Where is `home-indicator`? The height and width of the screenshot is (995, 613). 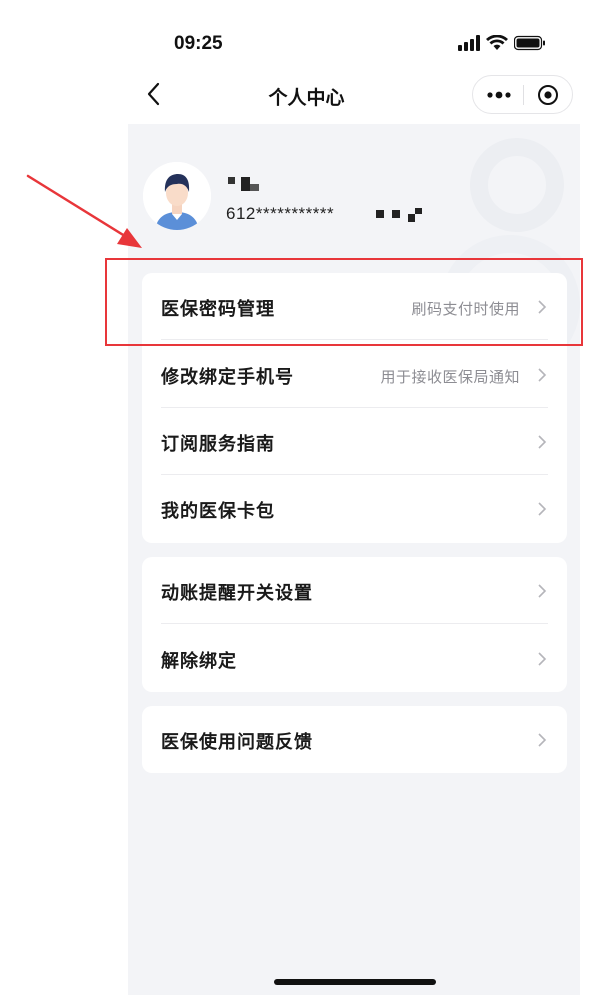 home-indicator is located at coordinates (355, 982).